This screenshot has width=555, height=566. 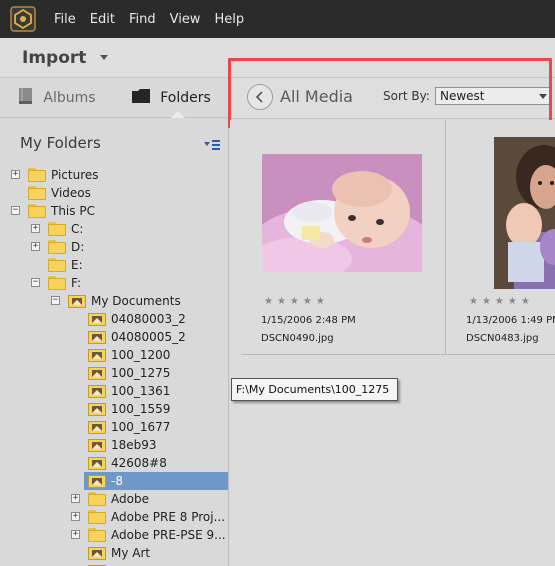 I want to click on tree-row-label: E:, so click(x=77, y=265).